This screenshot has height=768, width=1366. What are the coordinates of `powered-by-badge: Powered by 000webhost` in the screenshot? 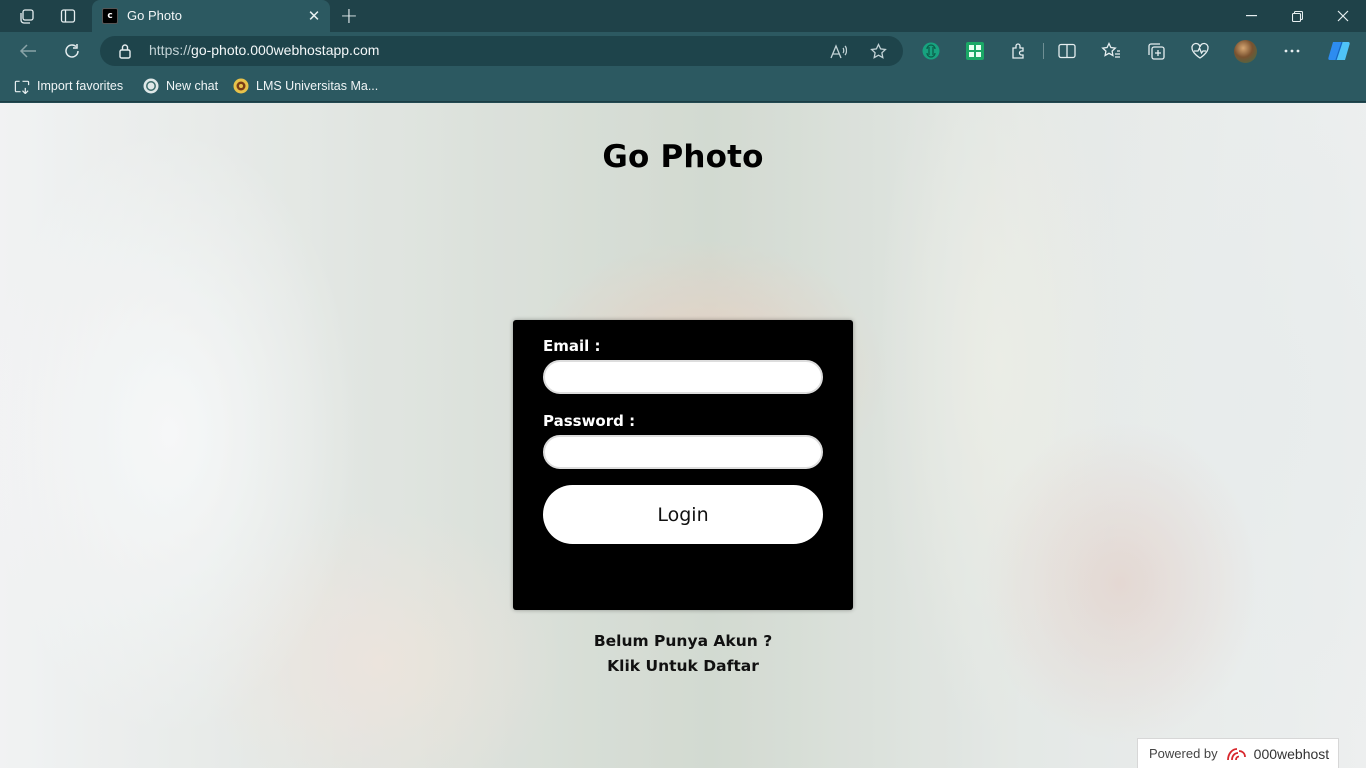 It's located at (1238, 753).